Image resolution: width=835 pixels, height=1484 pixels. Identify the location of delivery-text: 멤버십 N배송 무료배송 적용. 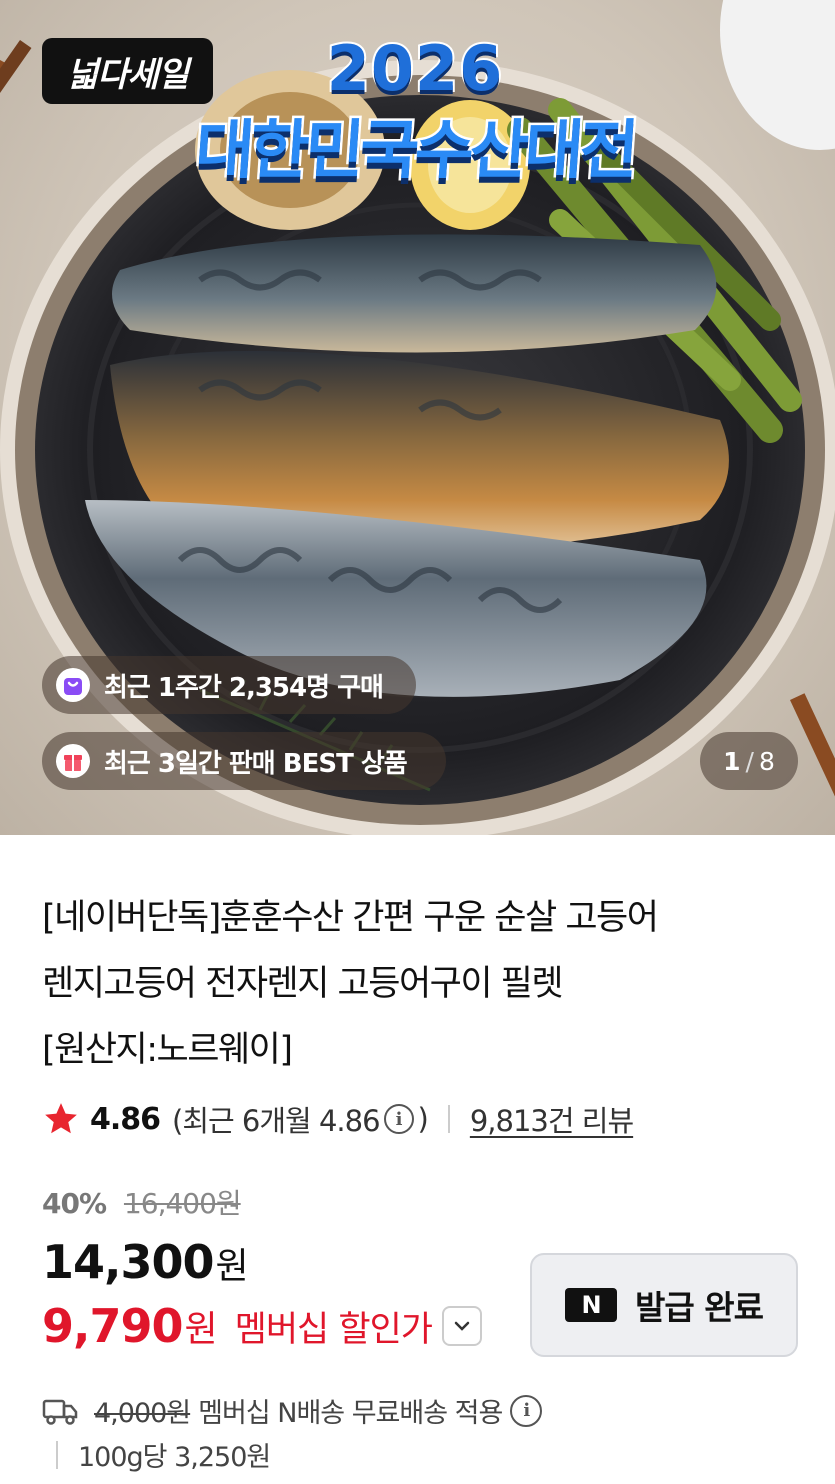
(350, 1413).